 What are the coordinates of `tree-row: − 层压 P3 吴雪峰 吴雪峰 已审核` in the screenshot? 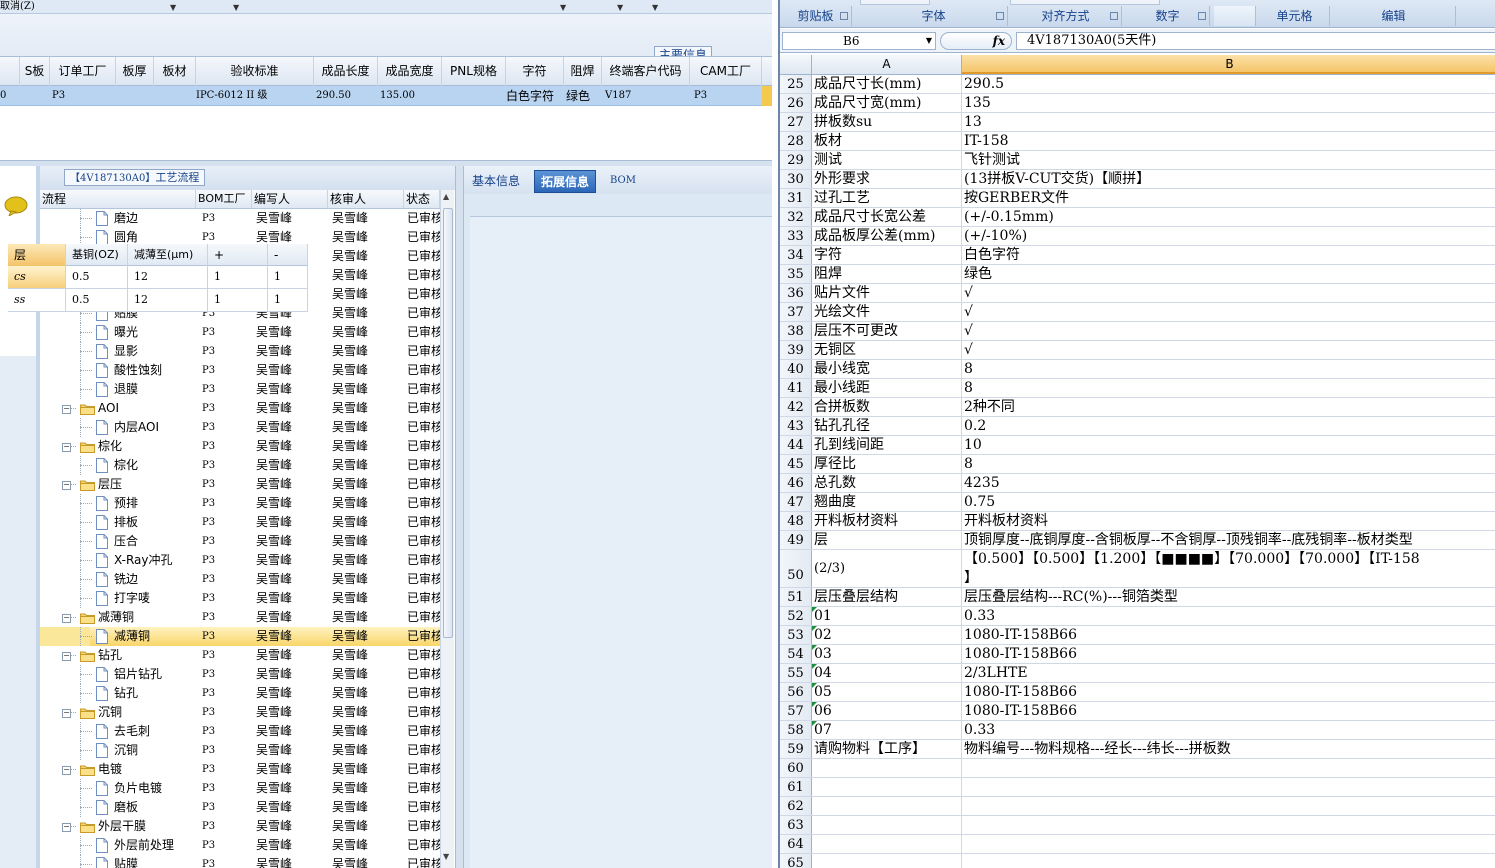 It's located at (240, 484).